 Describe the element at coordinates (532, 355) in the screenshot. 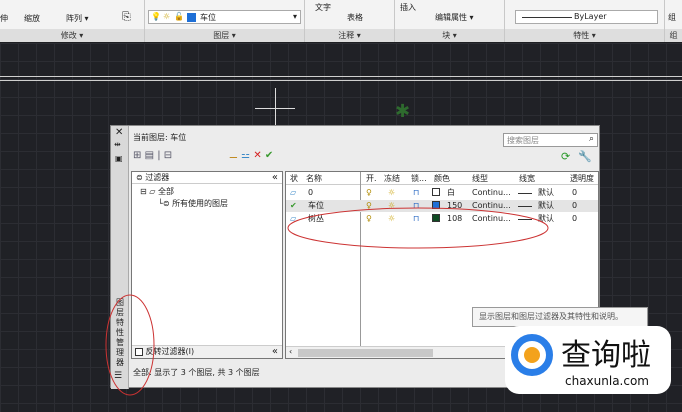

I see `watermark-logo-icon` at that location.